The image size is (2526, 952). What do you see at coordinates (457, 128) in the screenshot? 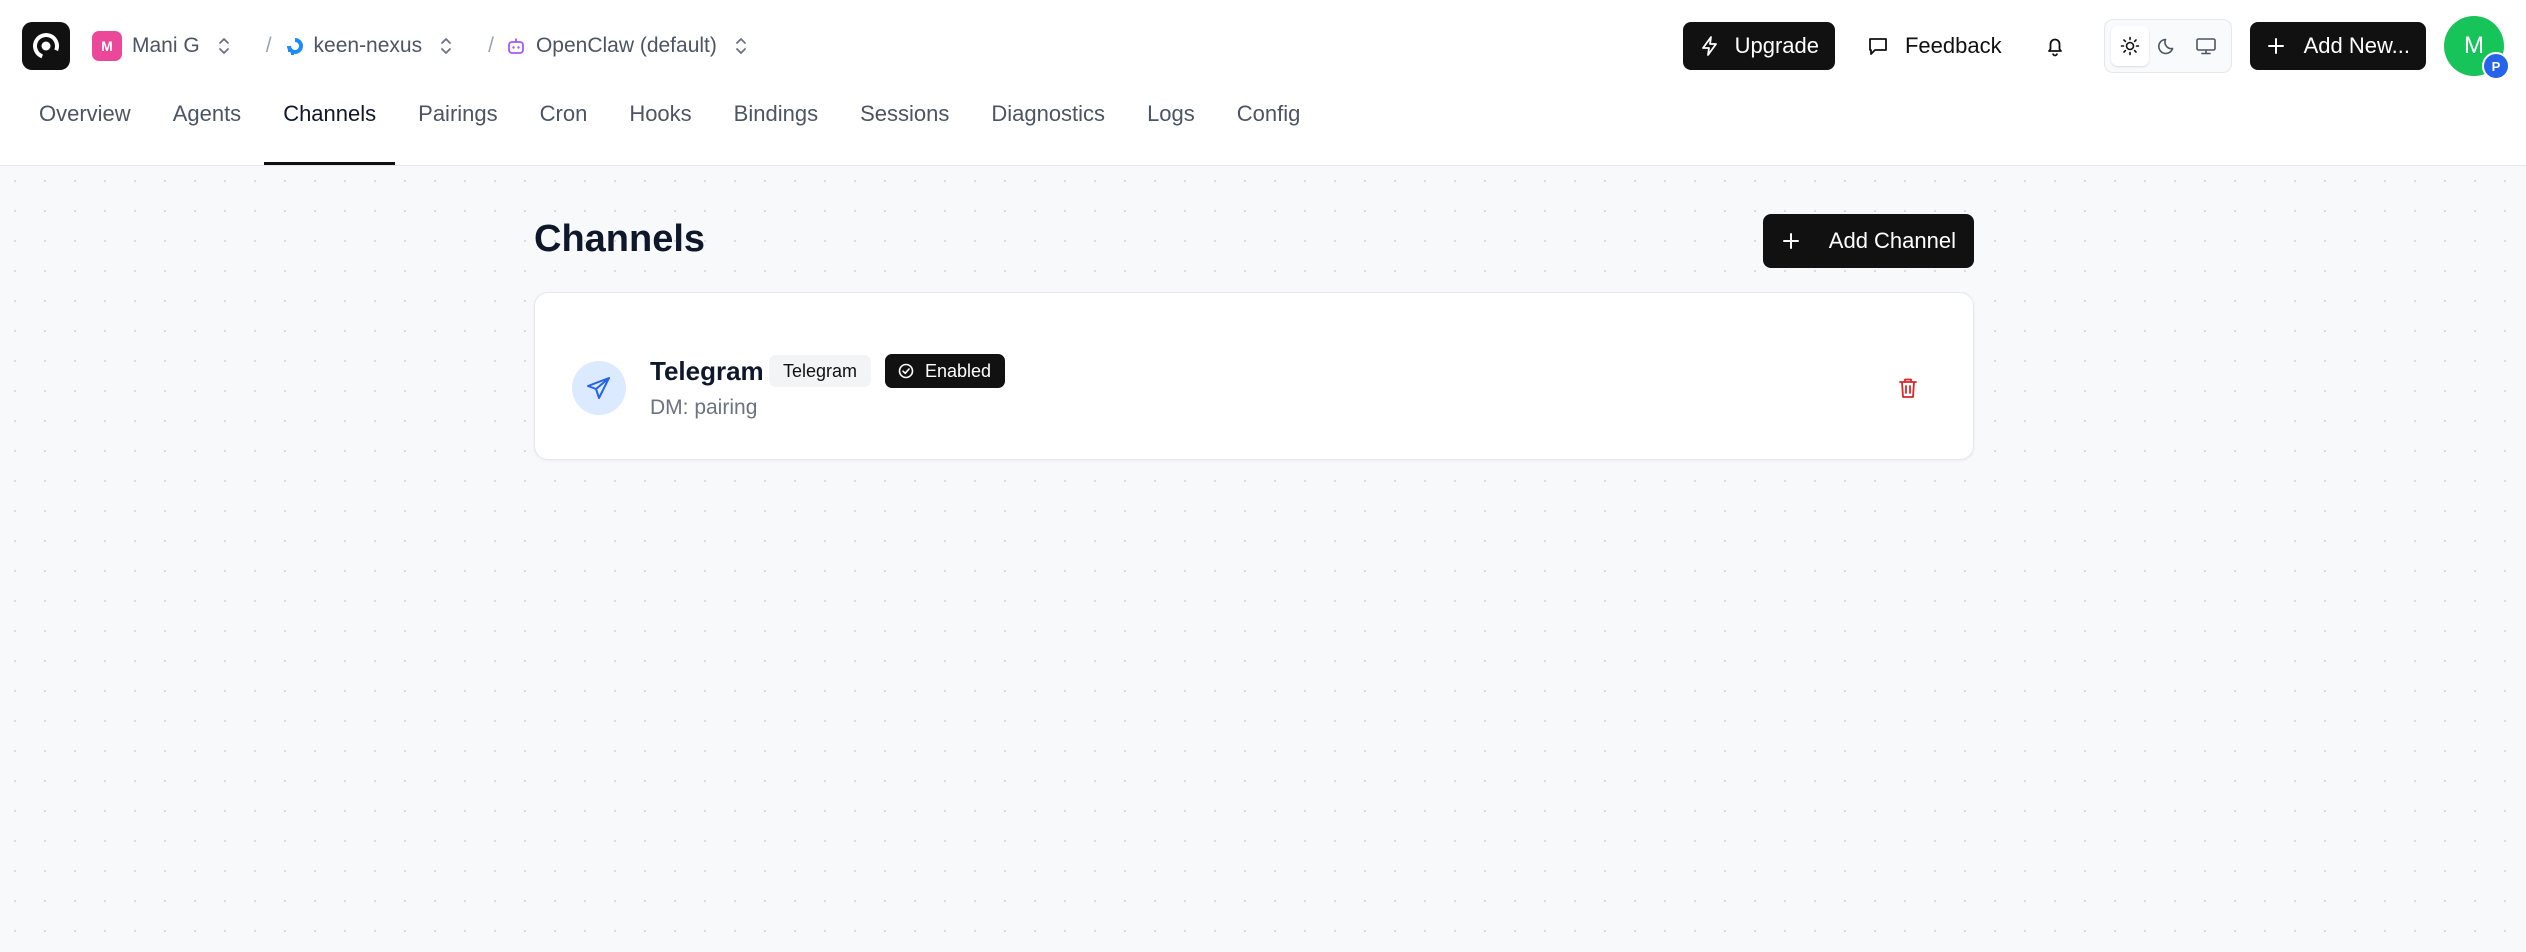
I see `tab-pairings: Pairings` at bounding box center [457, 128].